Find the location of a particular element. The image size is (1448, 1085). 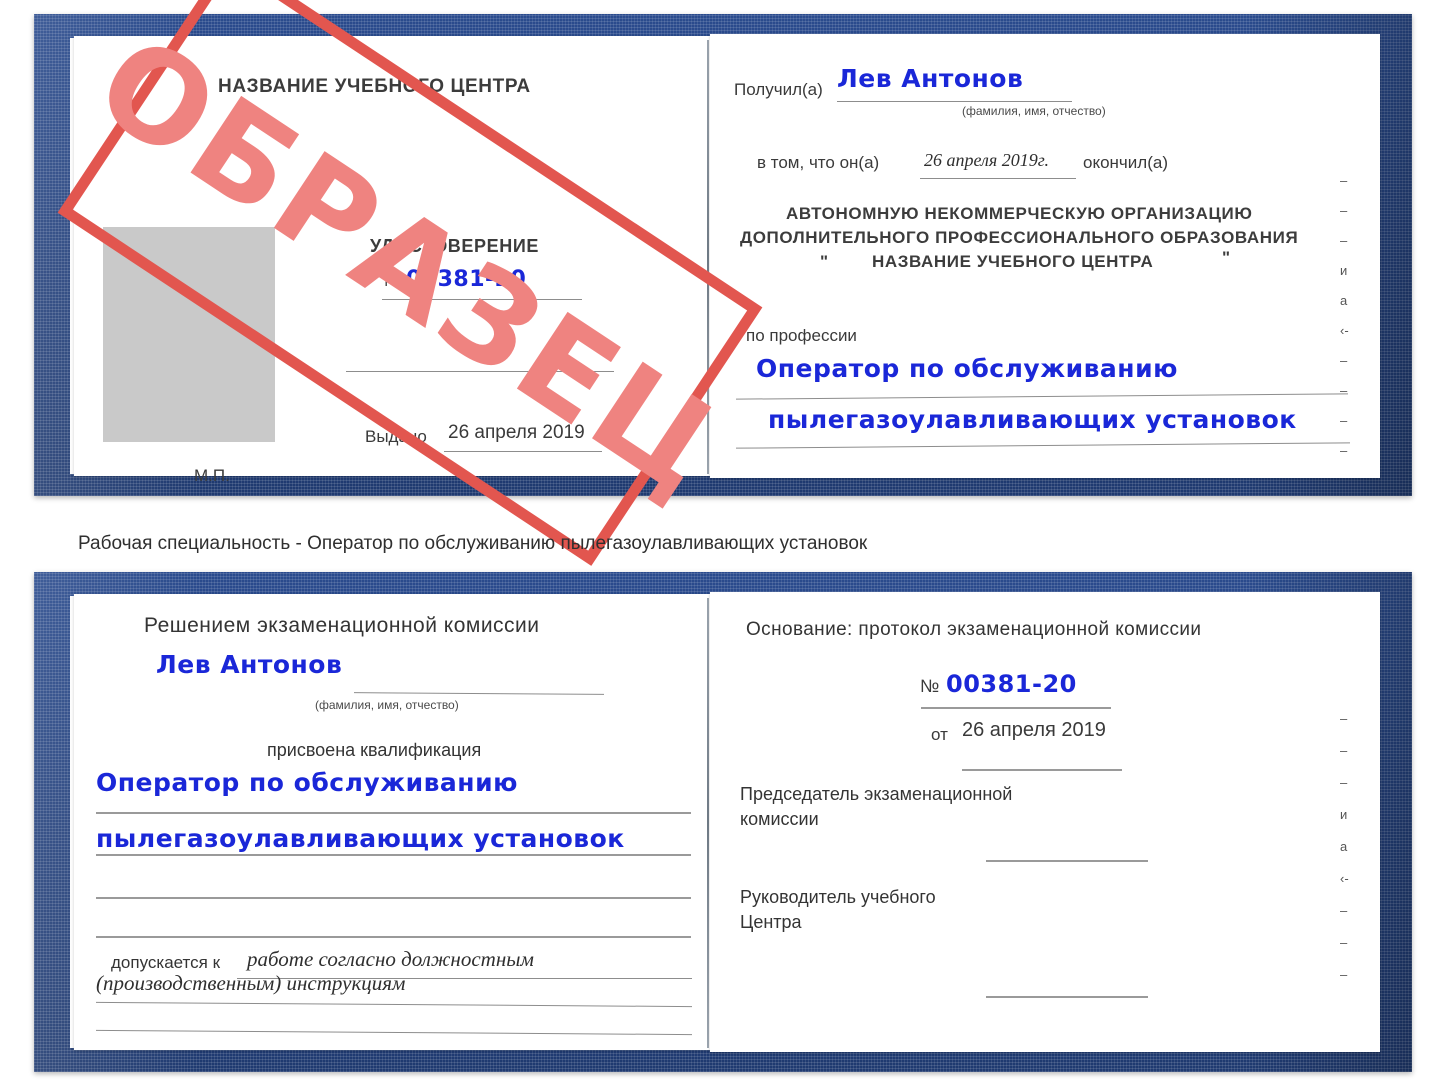

chairman-sign-rule is located at coordinates (1067, 861).